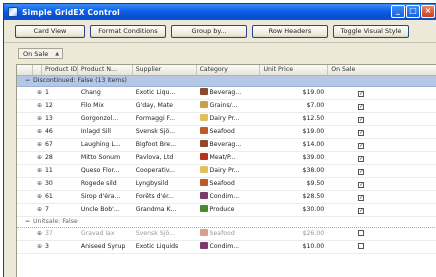 The width and height of the screenshot is (436, 277). I want to click on col-header-unit-price: Unit Price, so click(294, 70).